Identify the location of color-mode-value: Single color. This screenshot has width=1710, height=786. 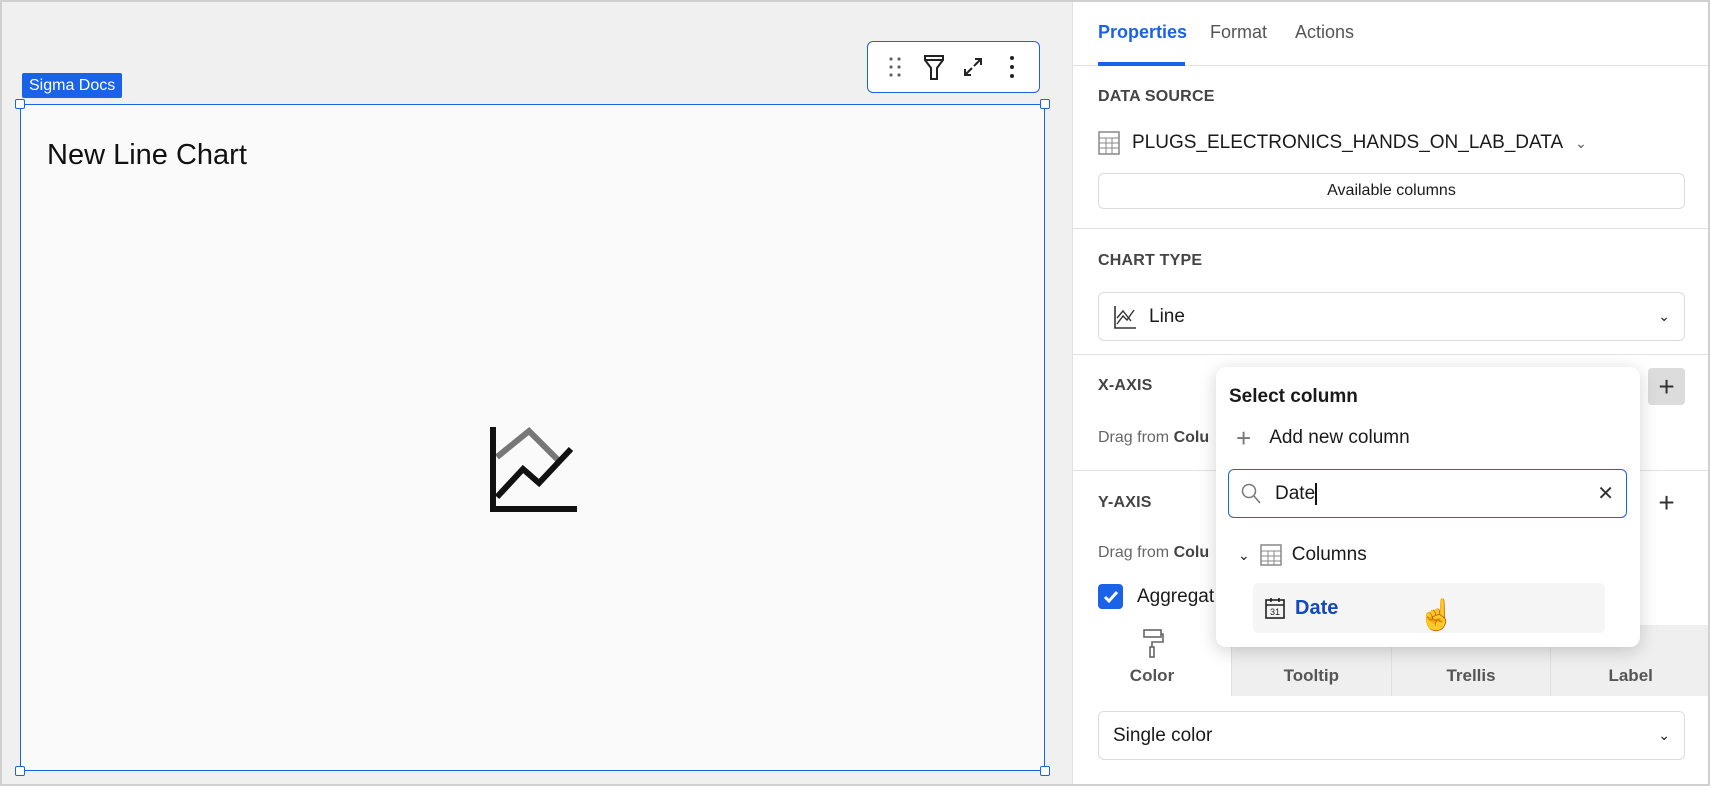
(1163, 735).